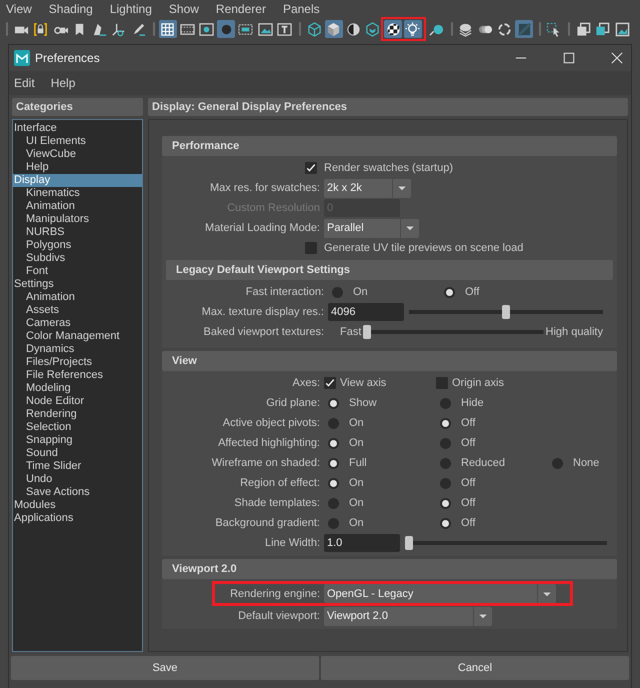 The height and width of the screenshot is (688, 640). I want to click on menu-item: View, so click(19, 9).